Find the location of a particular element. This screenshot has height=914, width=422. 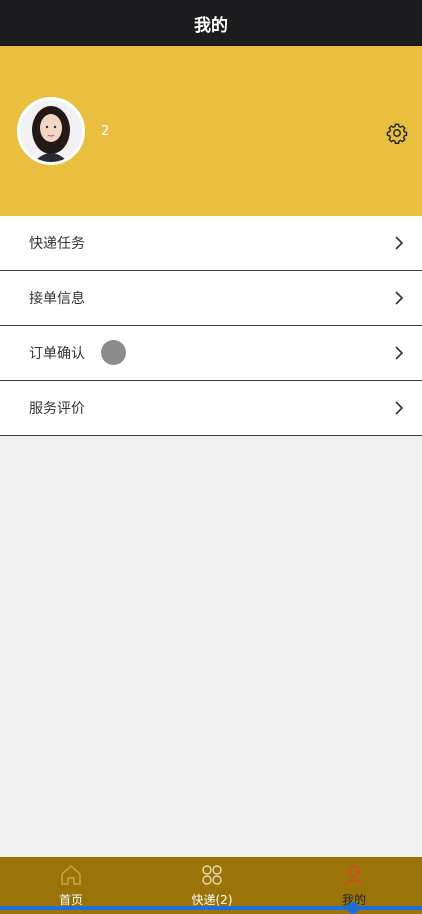

avatar-photo is located at coordinates (51, 131).